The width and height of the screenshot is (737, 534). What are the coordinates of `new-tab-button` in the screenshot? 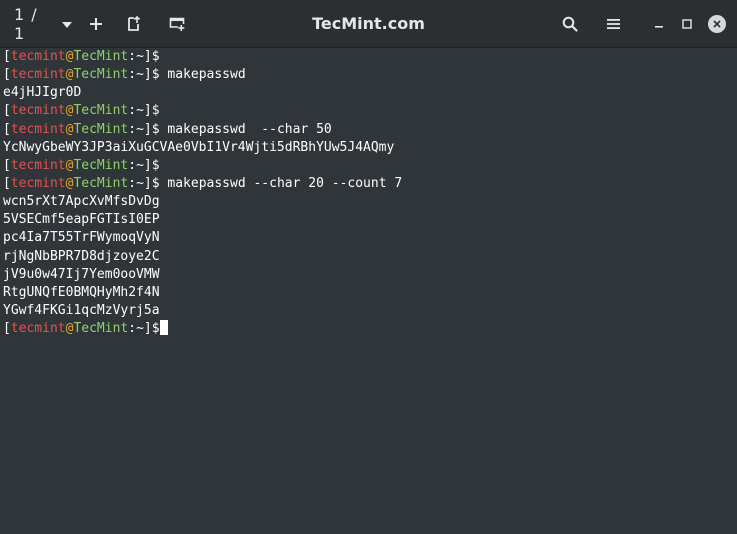 It's located at (96, 23).